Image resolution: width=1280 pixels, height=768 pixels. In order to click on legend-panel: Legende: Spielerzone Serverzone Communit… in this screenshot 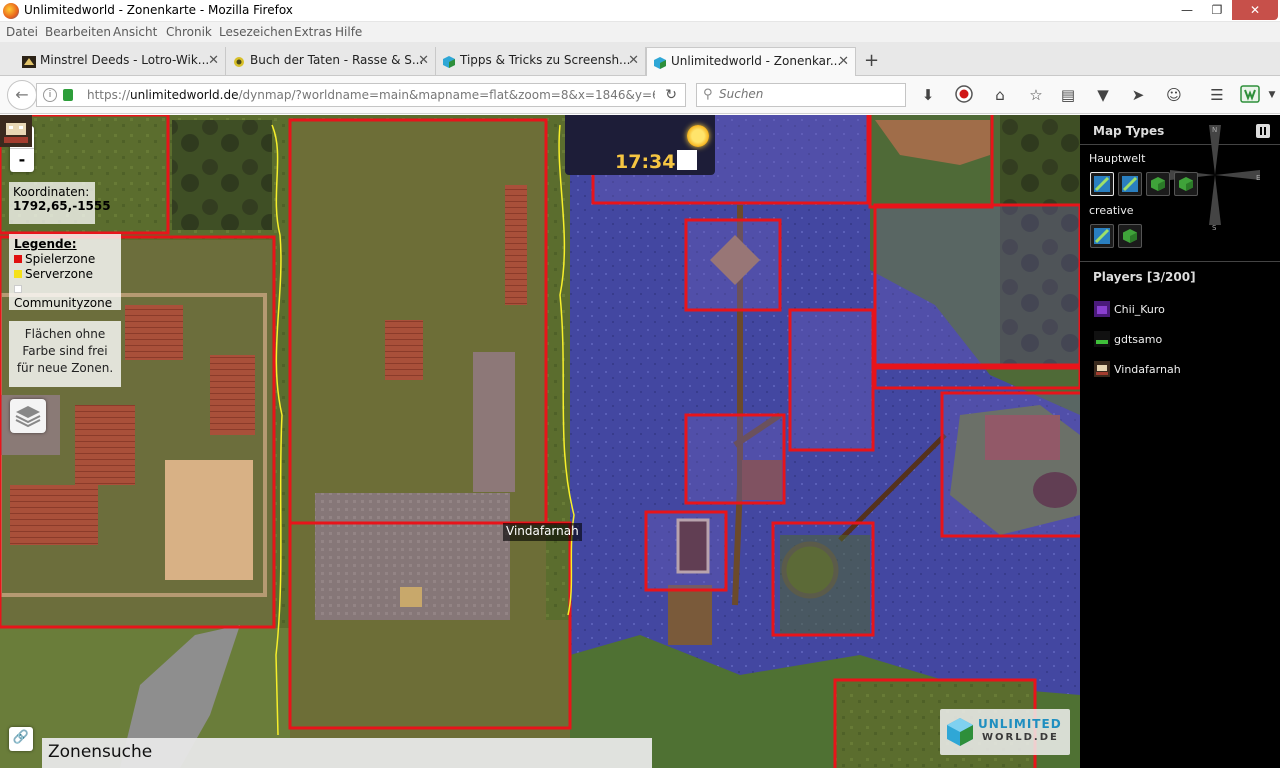, I will do `click(65, 272)`.